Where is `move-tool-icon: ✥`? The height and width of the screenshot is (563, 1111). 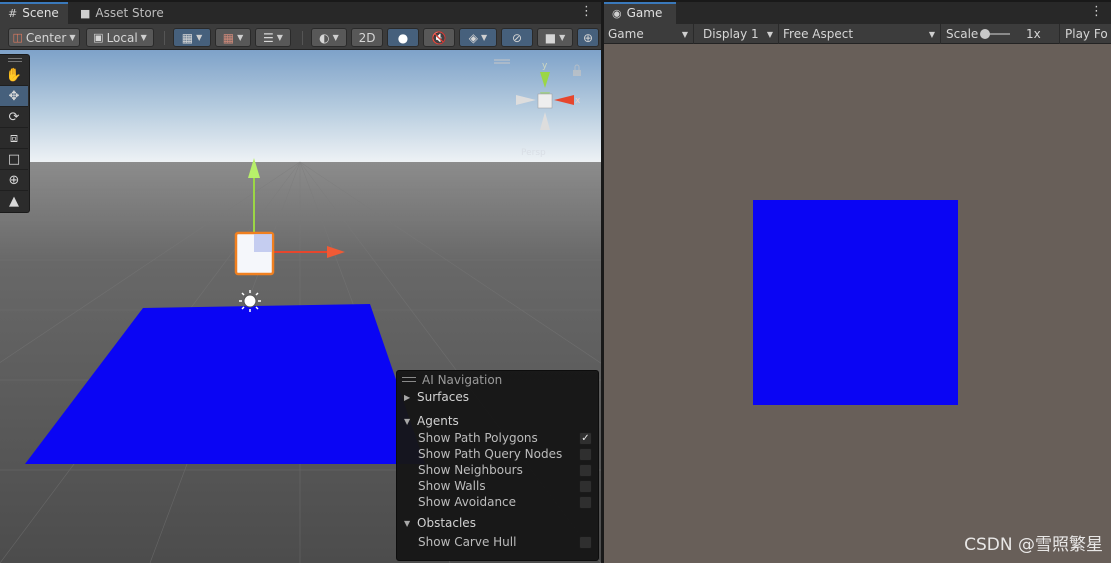 move-tool-icon: ✥ is located at coordinates (14, 96).